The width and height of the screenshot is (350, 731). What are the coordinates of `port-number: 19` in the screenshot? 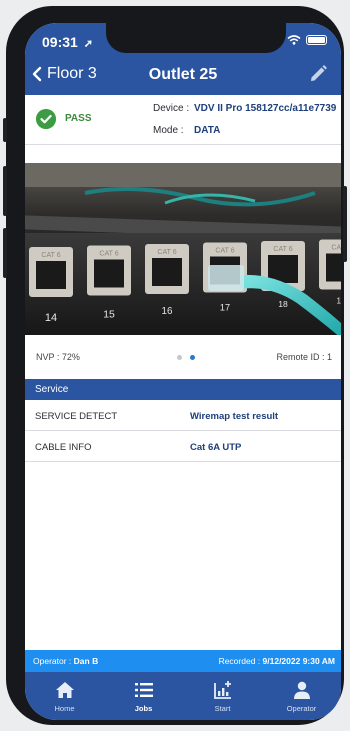 It's located at (339, 301).